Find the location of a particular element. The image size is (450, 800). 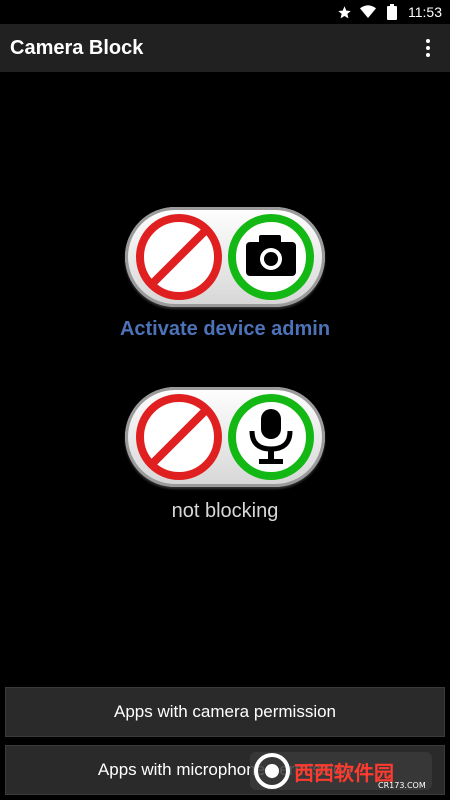

clock: 11:53 is located at coordinates (425, 12).